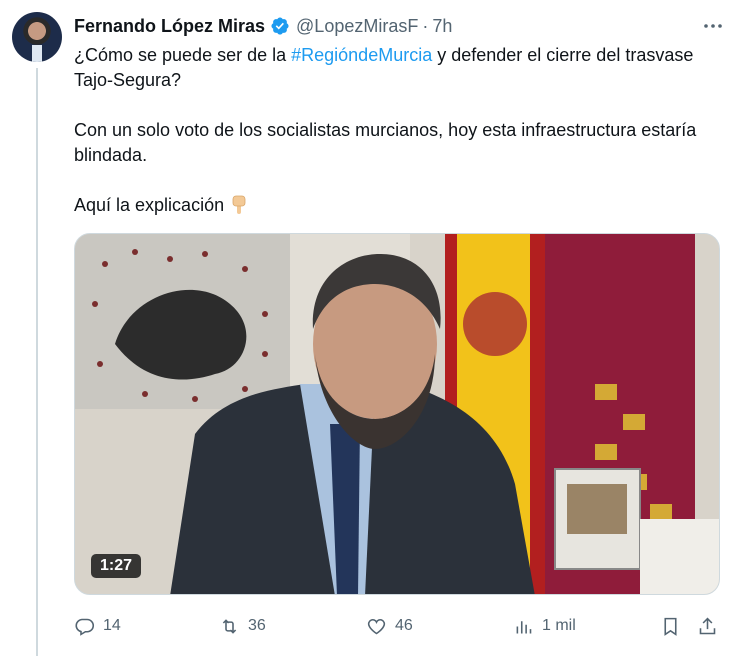 This screenshot has height=656, width=747. What do you see at coordinates (713, 26) in the screenshot?
I see `more-options-icon` at bounding box center [713, 26].